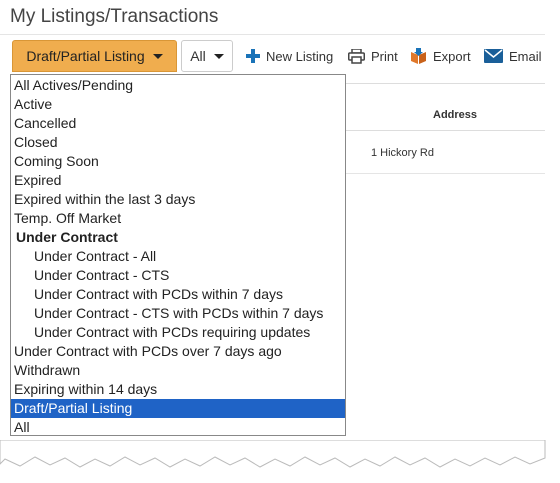 The width and height of the screenshot is (560, 483). What do you see at coordinates (384, 56) in the screenshot?
I see `print-label: Print` at bounding box center [384, 56].